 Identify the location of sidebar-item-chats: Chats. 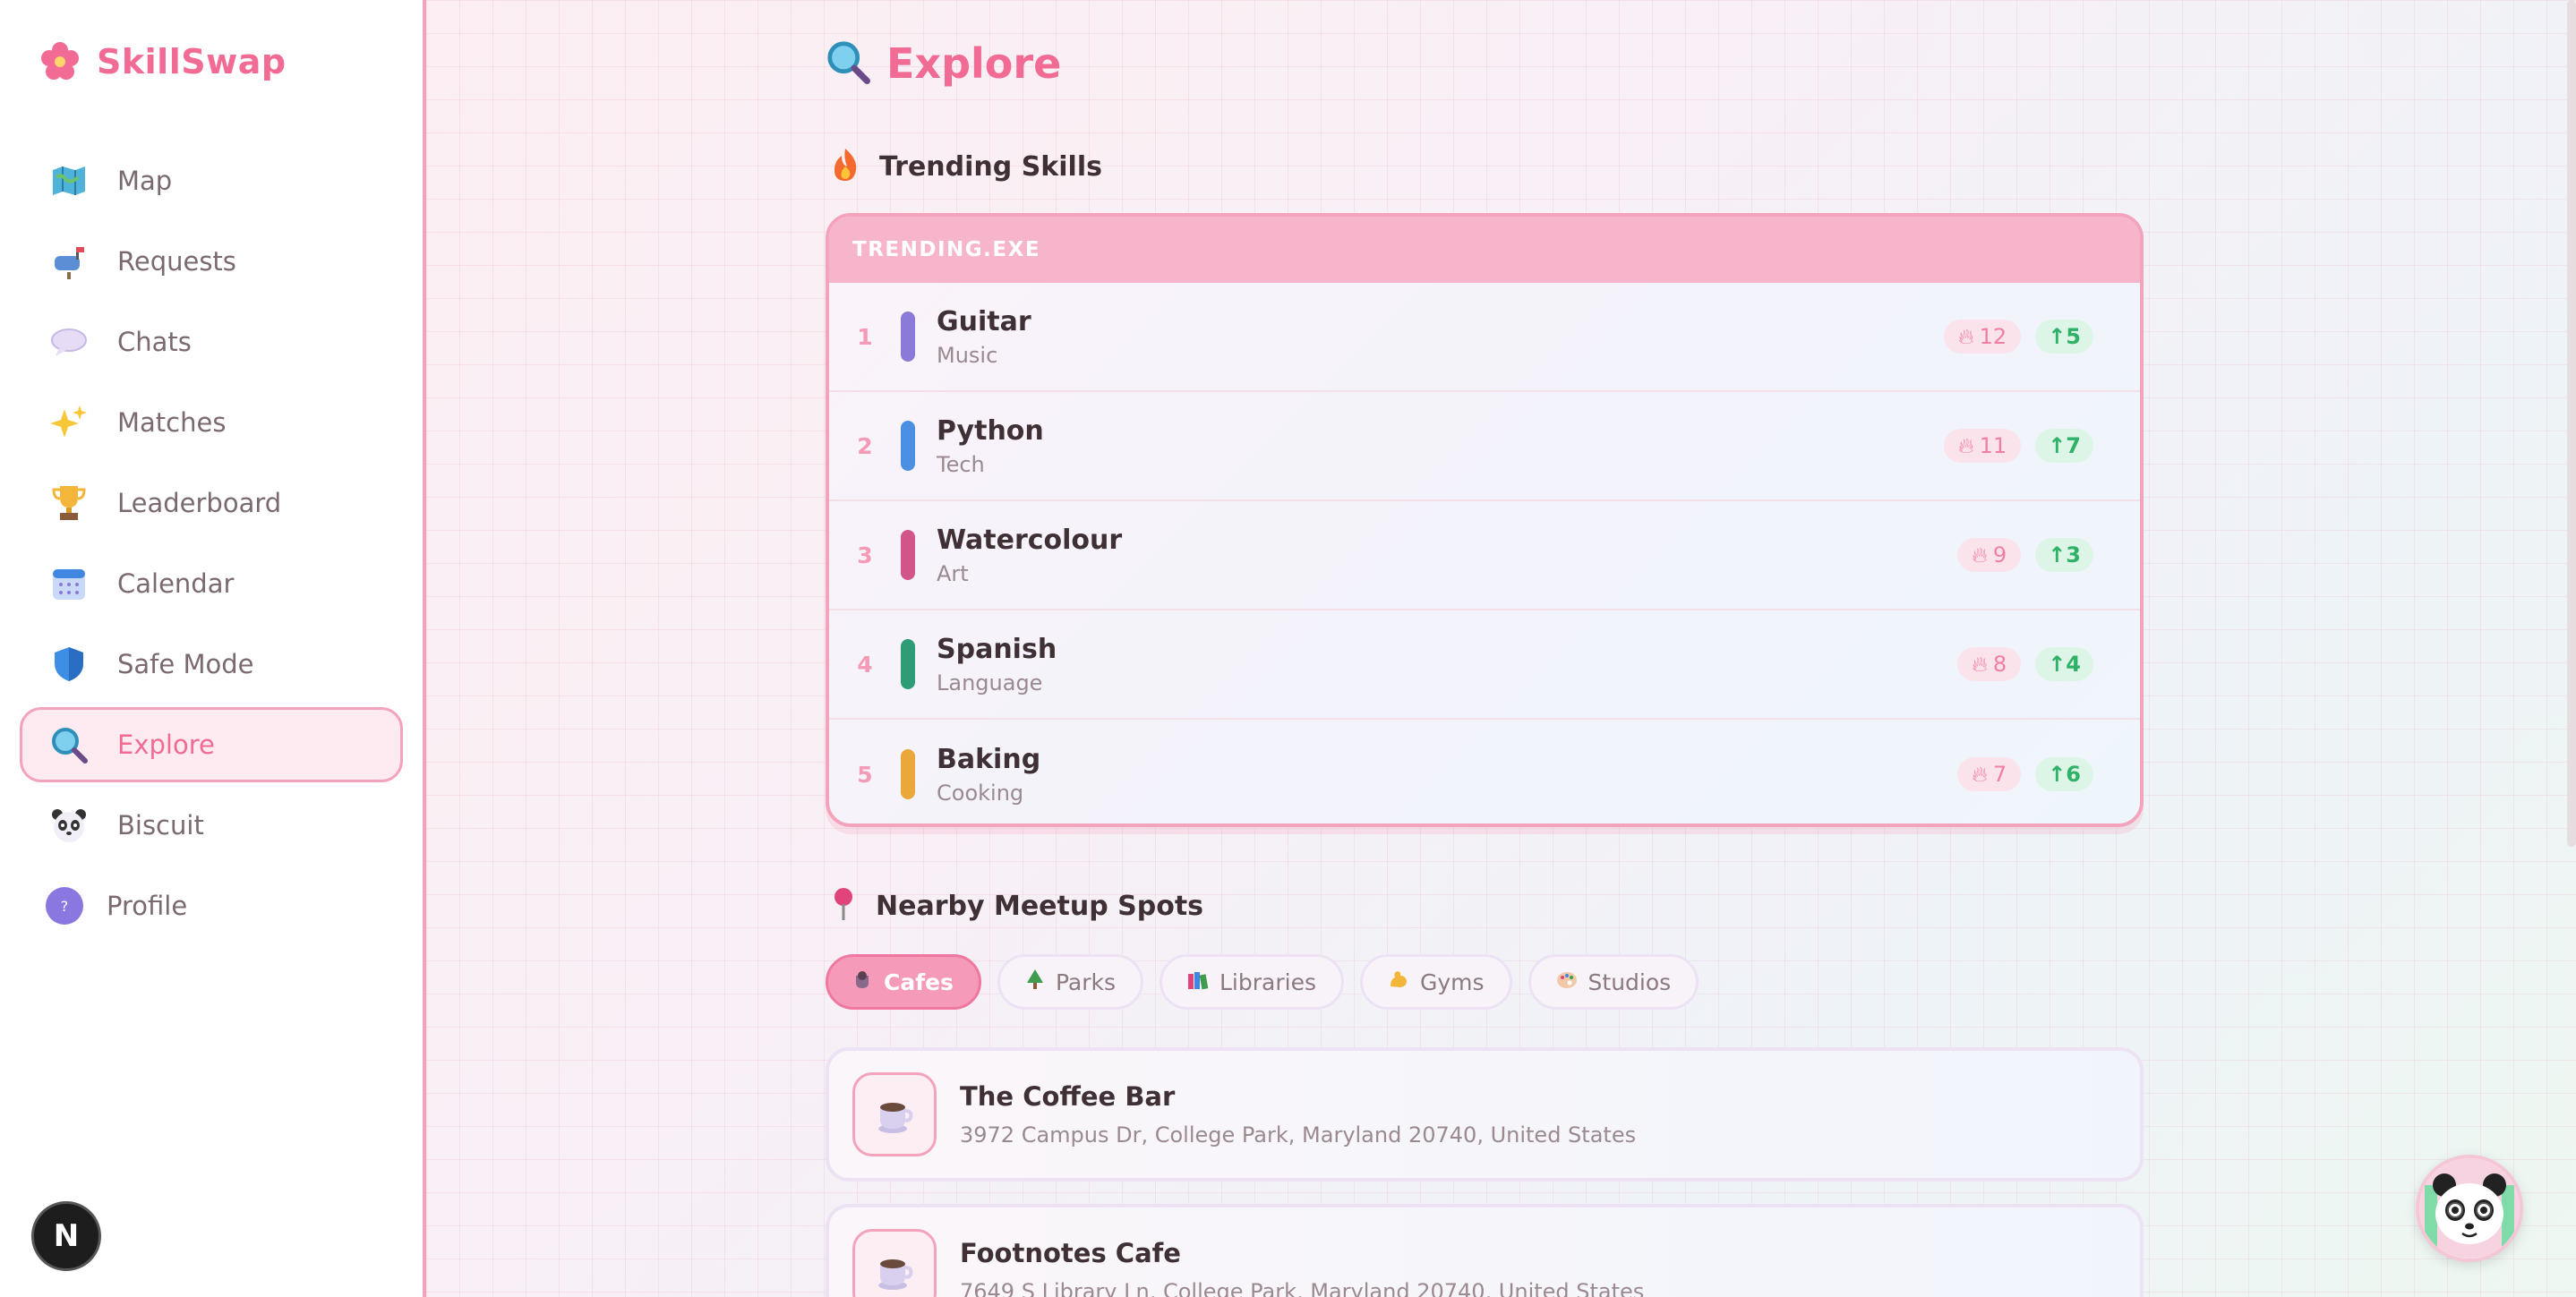
(211, 342).